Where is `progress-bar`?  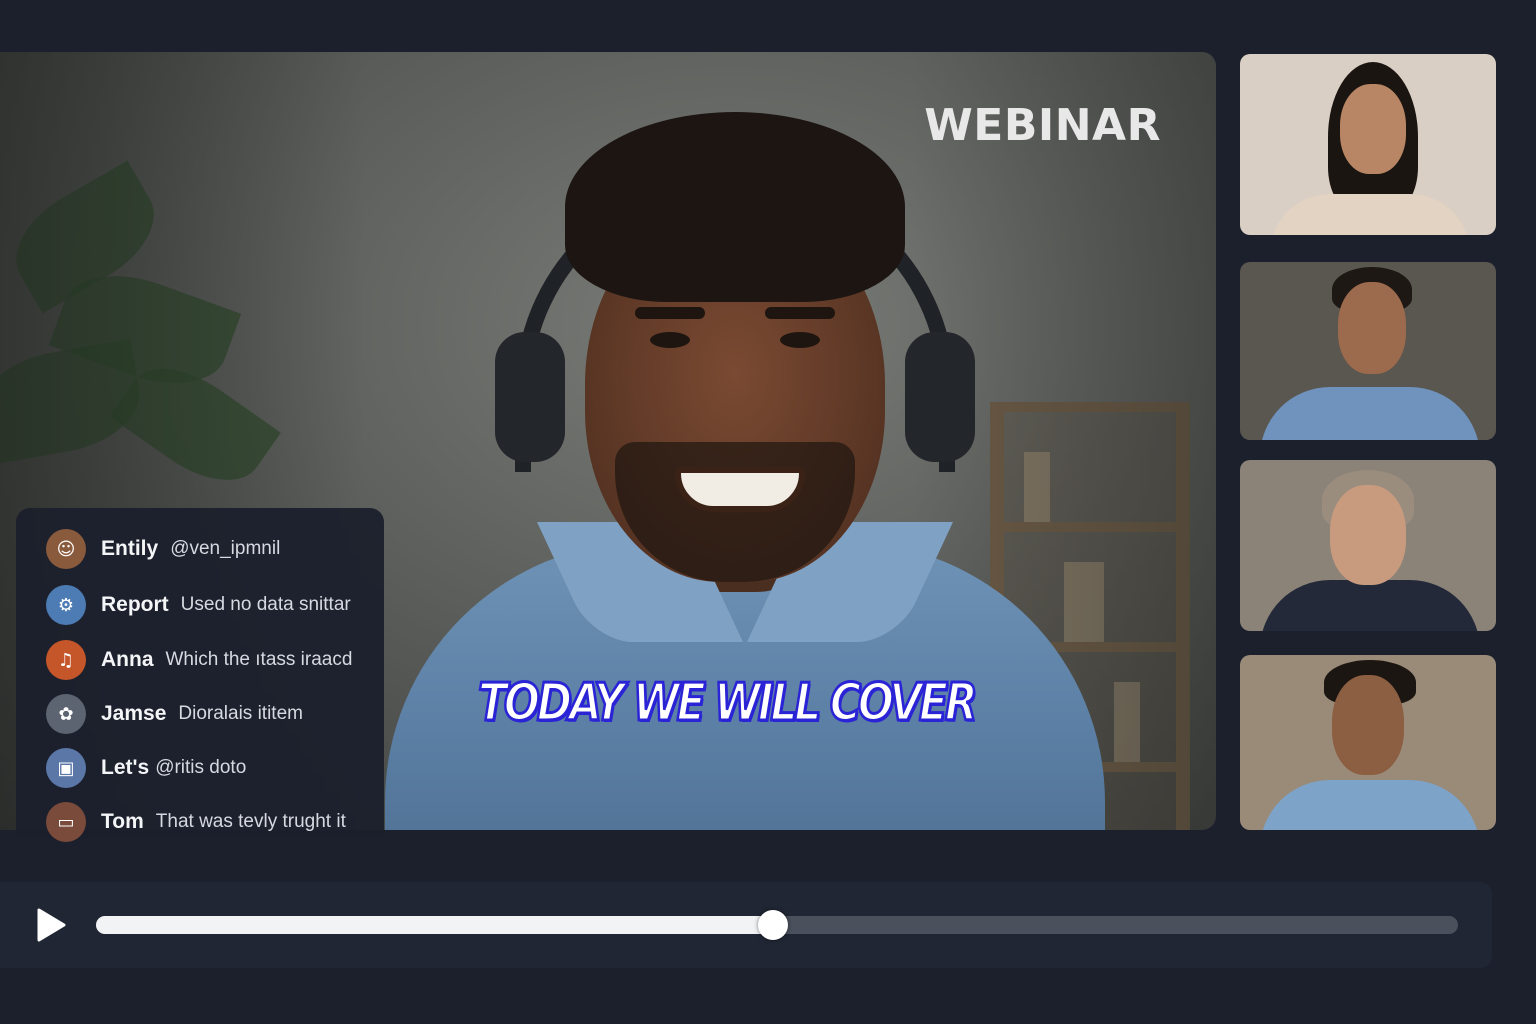
progress-bar is located at coordinates (777, 925).